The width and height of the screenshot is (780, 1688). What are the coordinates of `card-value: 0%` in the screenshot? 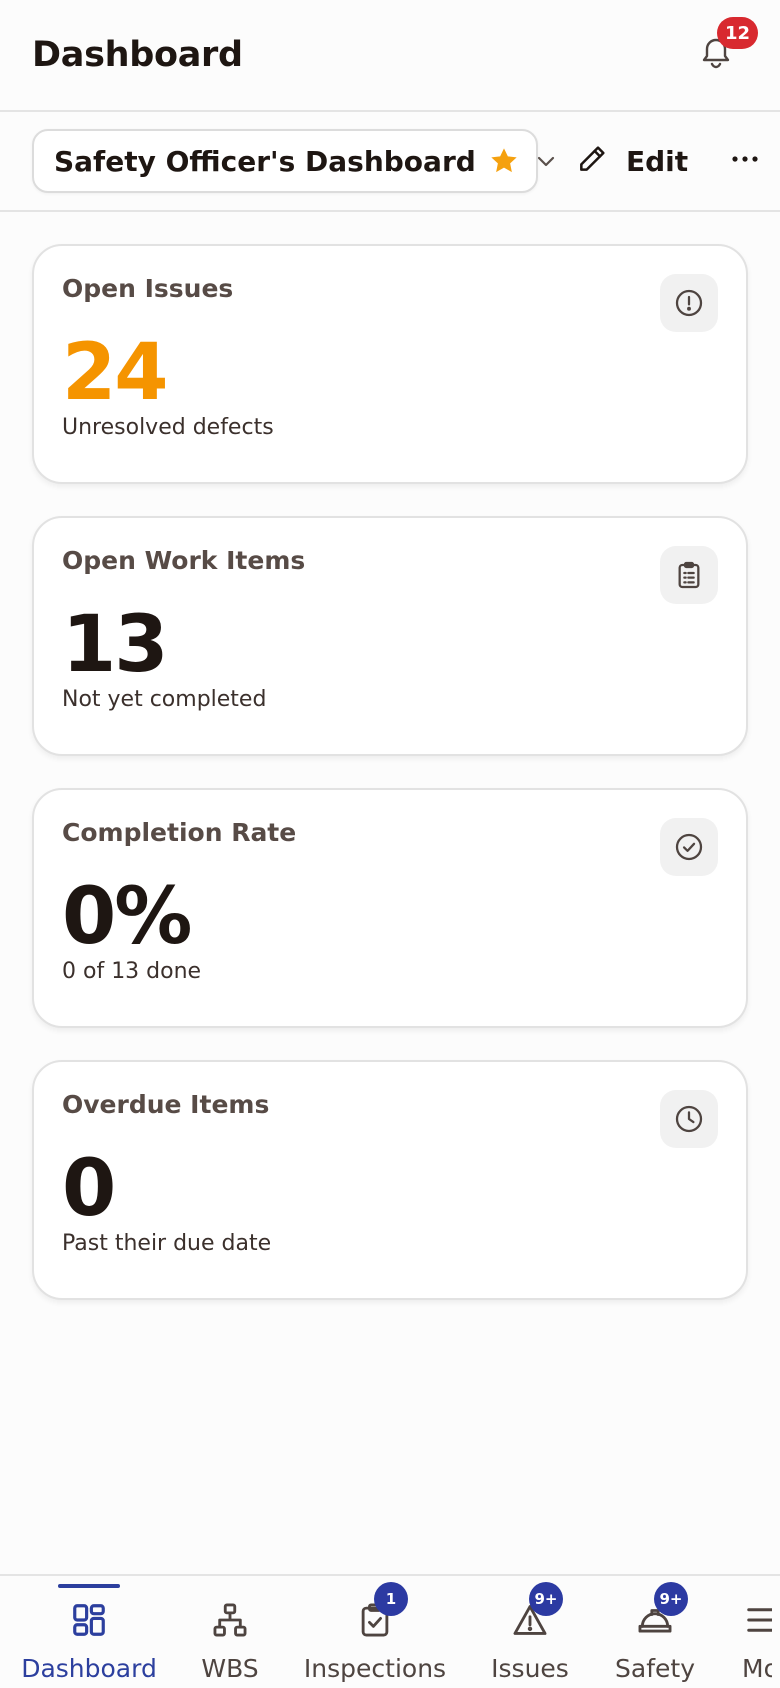 It's located at (127, 917).